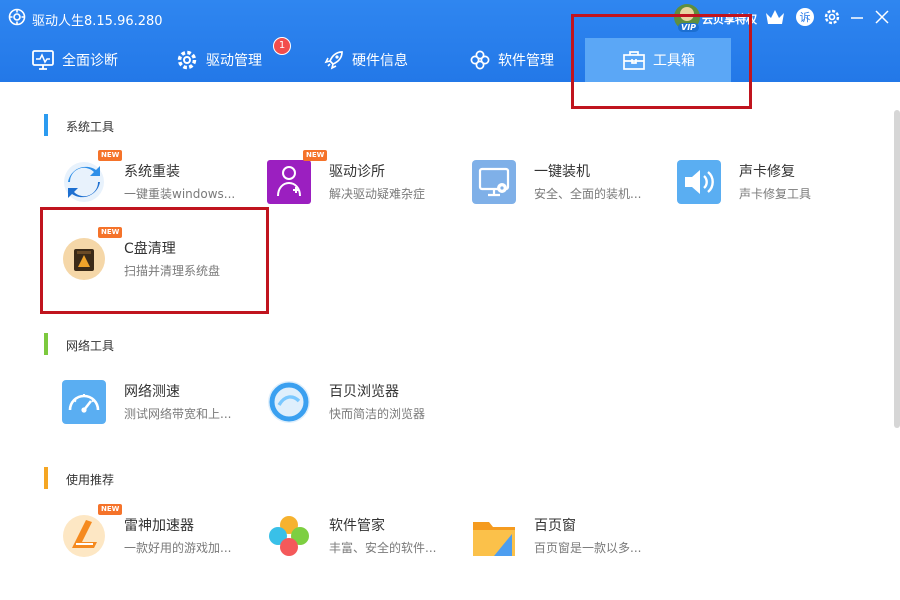 The image size is (900, 600). I want to click on install-icon, so click(494, 182).